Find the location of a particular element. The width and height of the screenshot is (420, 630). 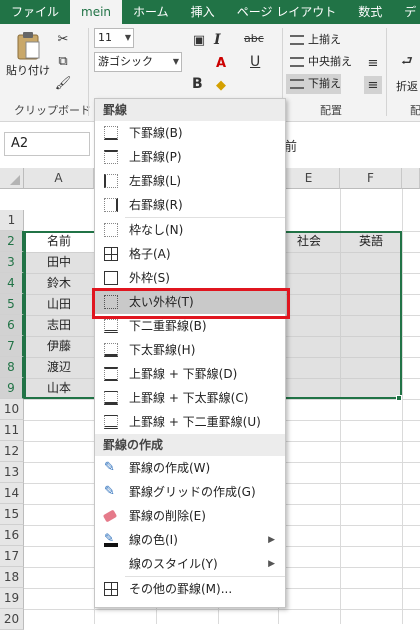

tab-mein: mein is located at coordinates (96, 12).